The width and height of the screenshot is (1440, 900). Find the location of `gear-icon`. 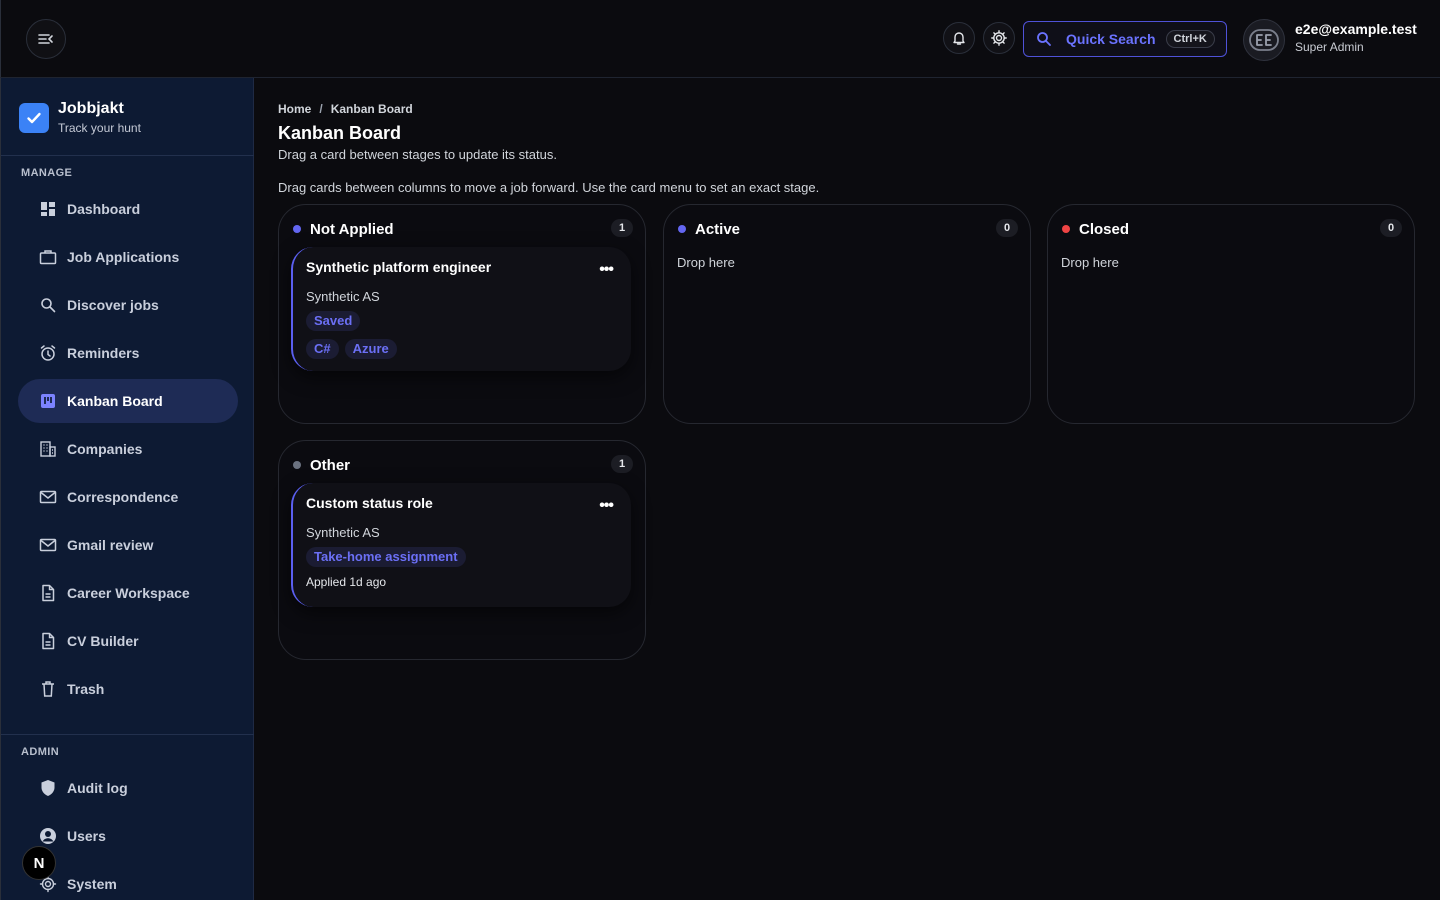

gear-icon is located at coordinates (999, 38).